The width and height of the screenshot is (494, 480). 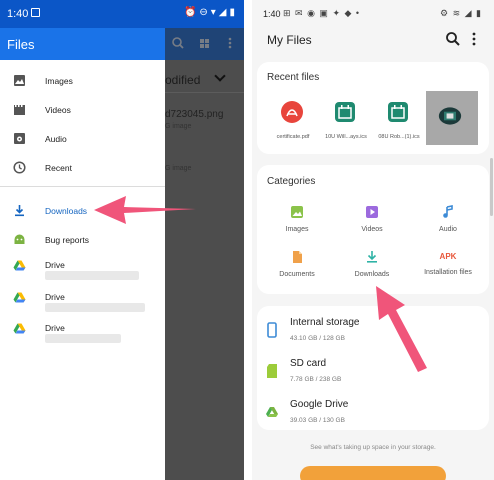 What do you see at coordinates (372, 264) in the screenshot?
I see `category-downloads: Downloads` at bounding box center [372, 264].